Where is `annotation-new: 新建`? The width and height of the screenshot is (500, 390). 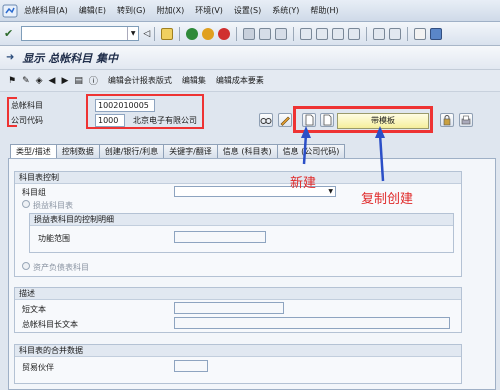
annotation-new: 新建 is located at coordinates (303, 183).